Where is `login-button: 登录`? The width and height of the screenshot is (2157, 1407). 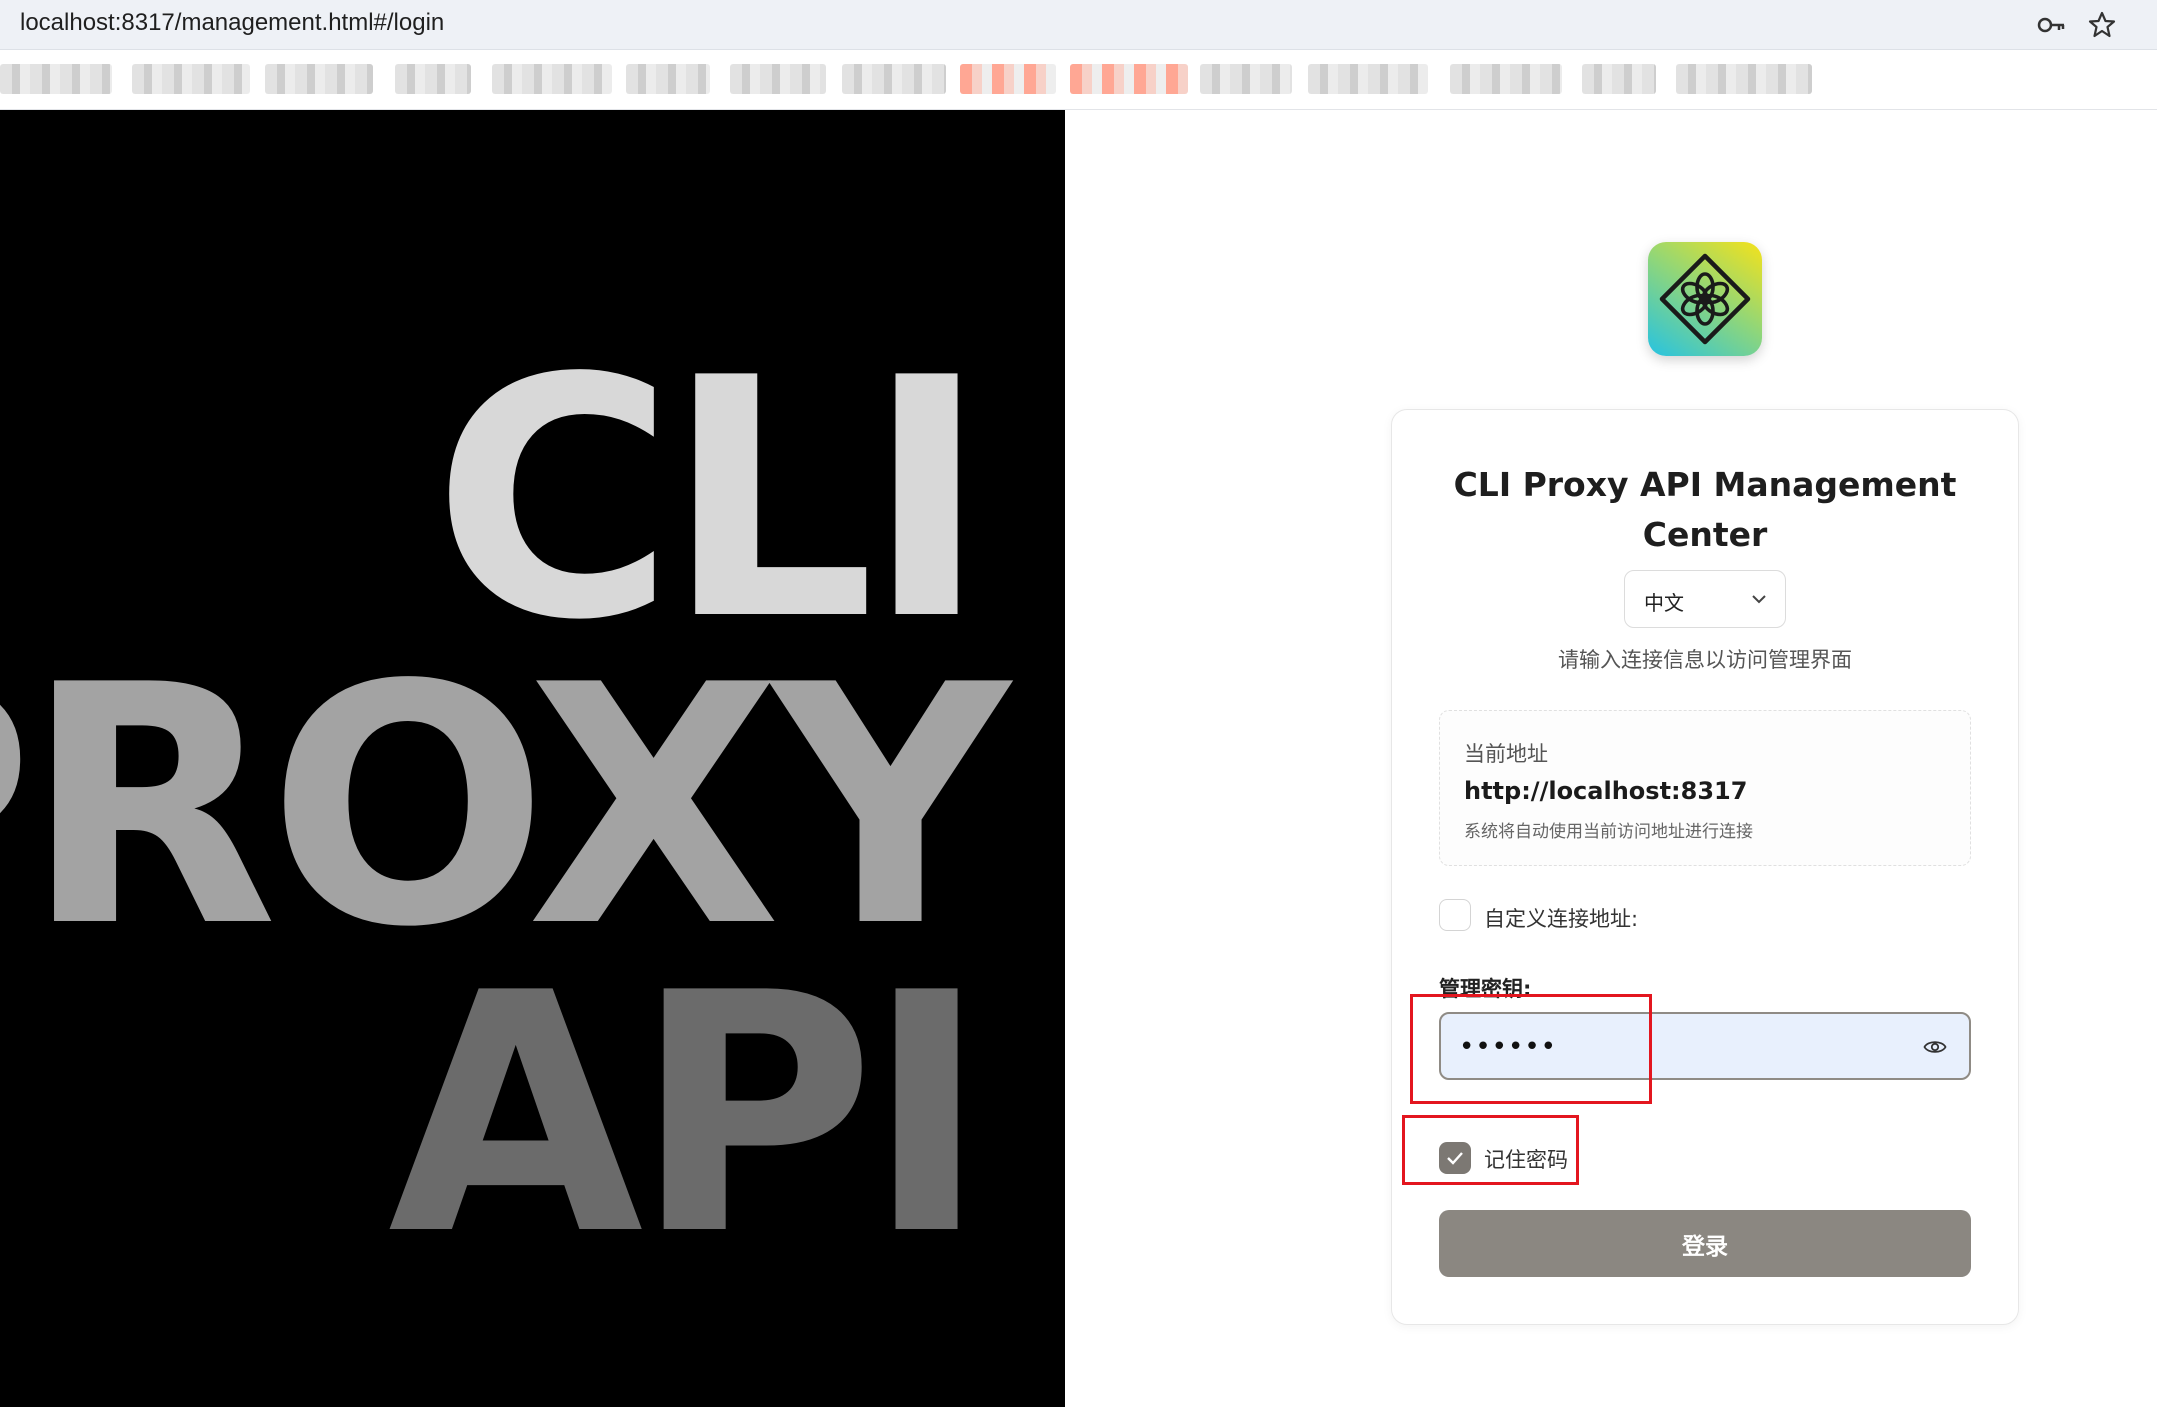
login-button: 登录 is located at coordinates (1705, 1243).